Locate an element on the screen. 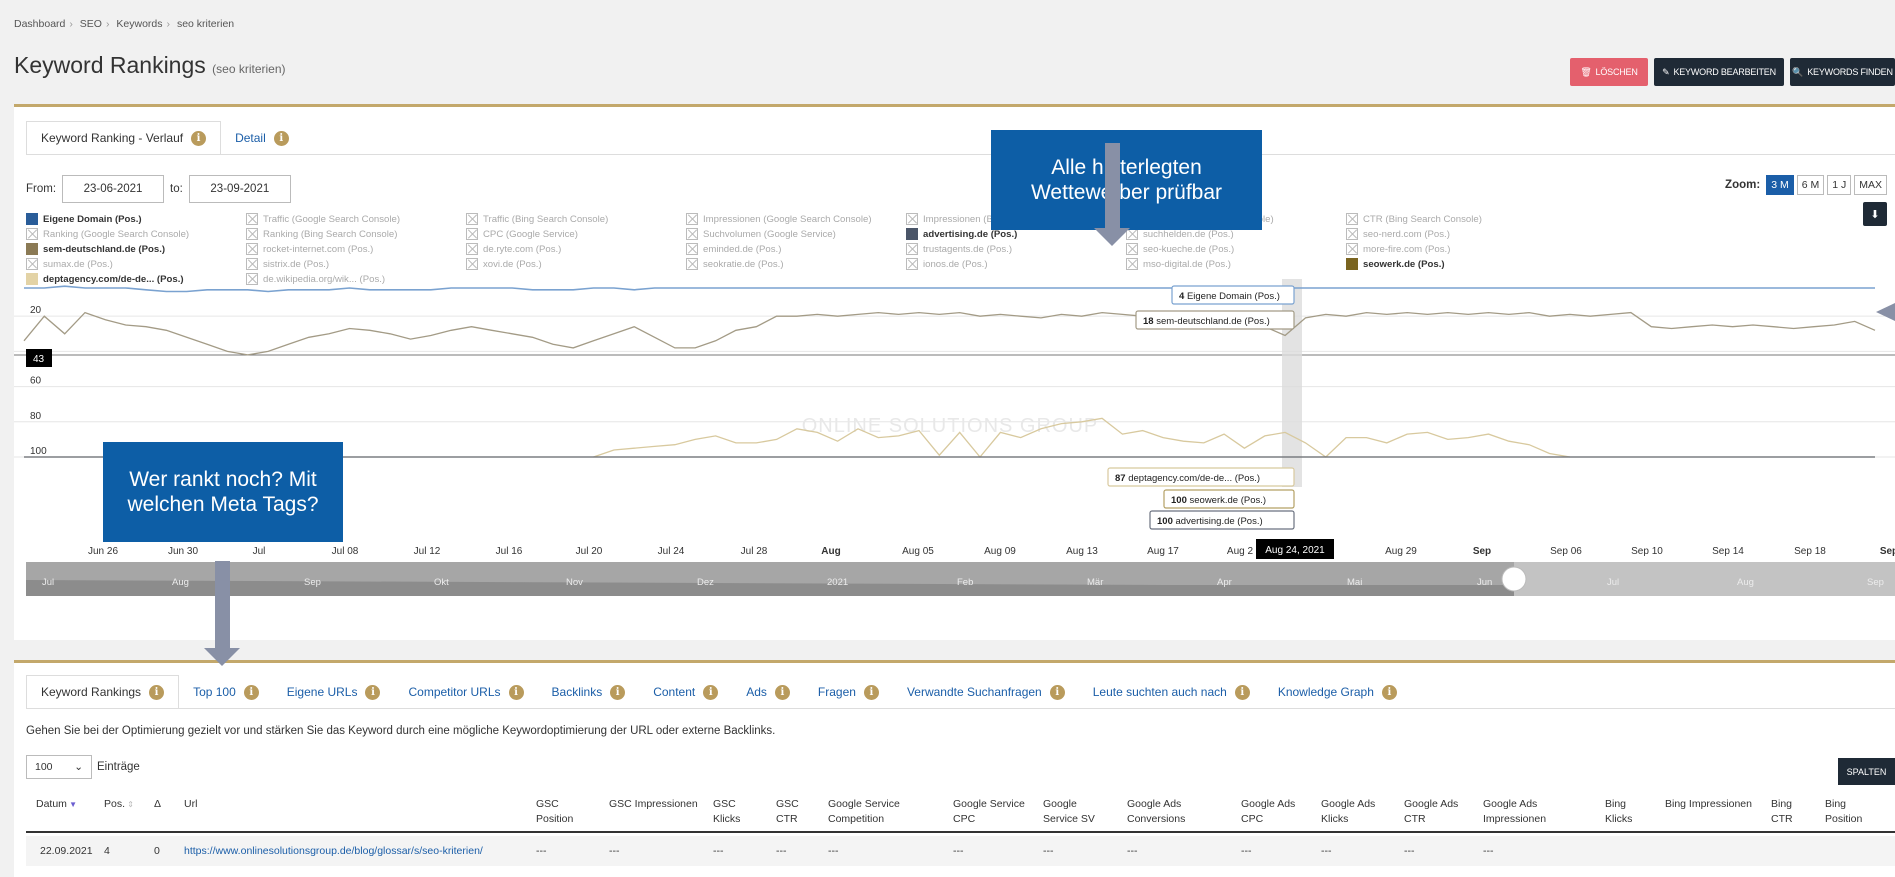 The height and width of the screenshot is (877, 1895). tab-table-9: Leute suchten auch nach i is located at coordinates (1171, 692).